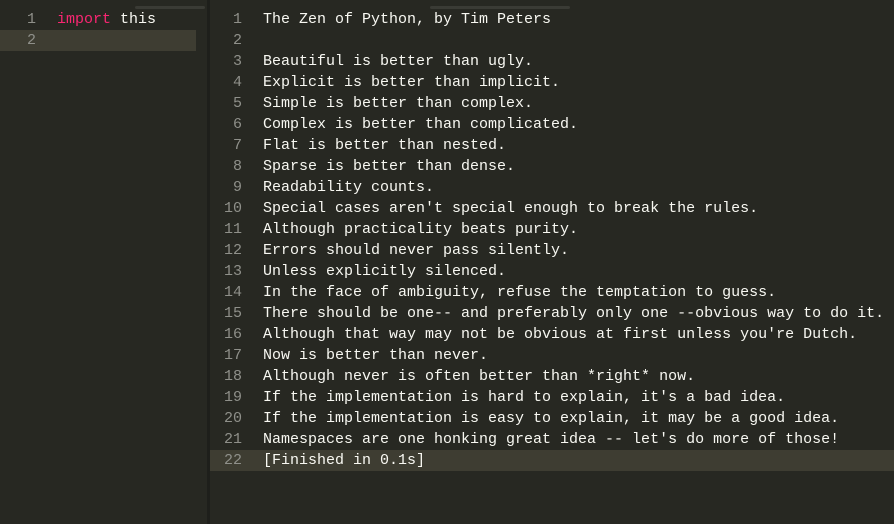  I want to click on output-text: Unless explicitly silenced., so click(385, 271).